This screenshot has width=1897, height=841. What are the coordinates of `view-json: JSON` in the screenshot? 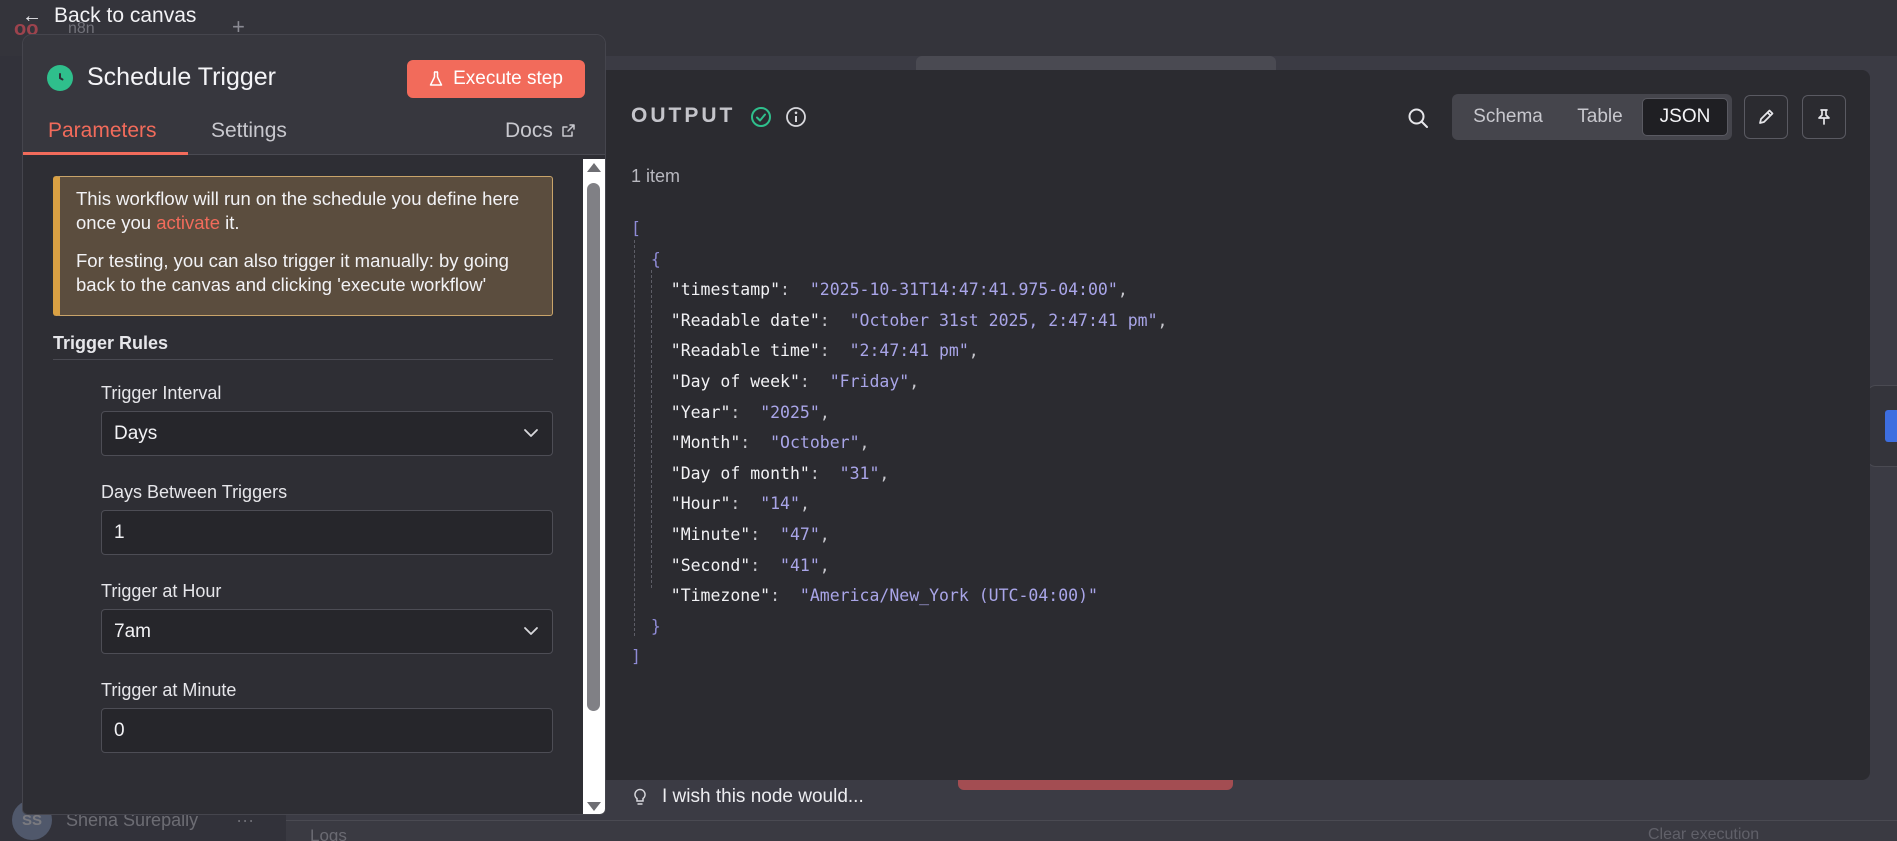 It's located at (1685, 117).